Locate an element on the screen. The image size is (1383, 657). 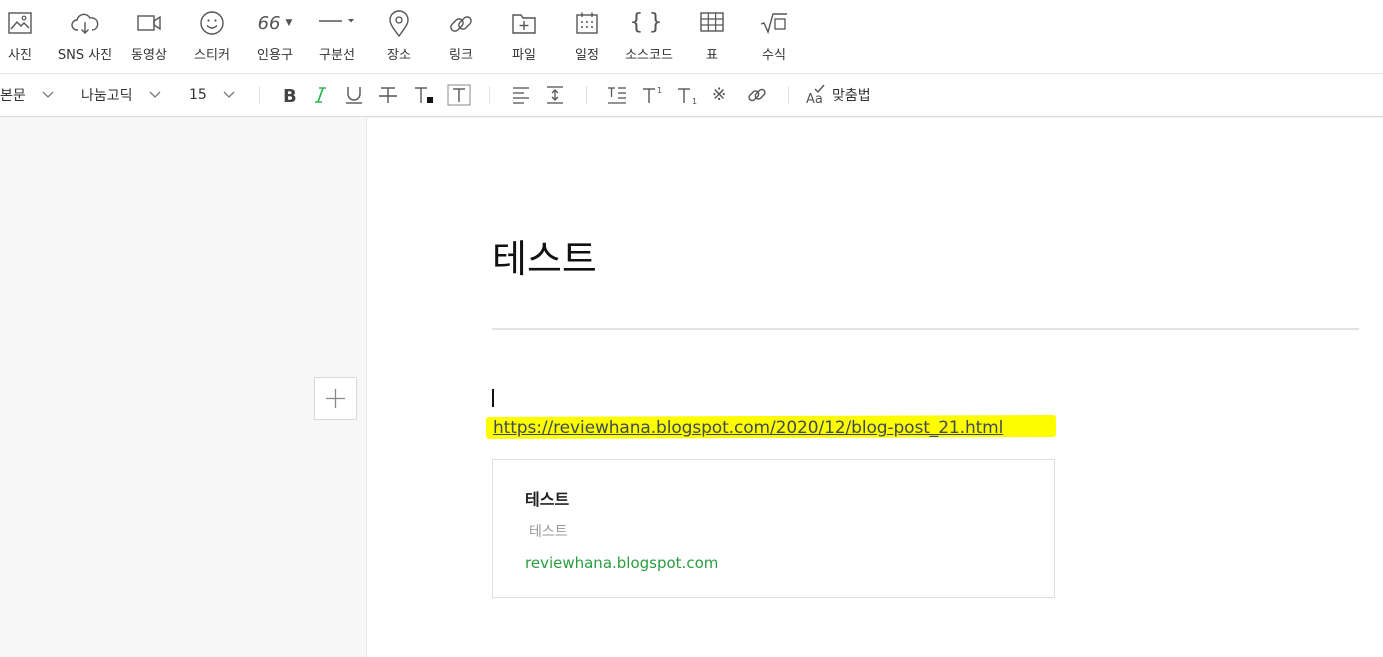
paragraph-style-value: 본문 is located at coordinates (13, 96).